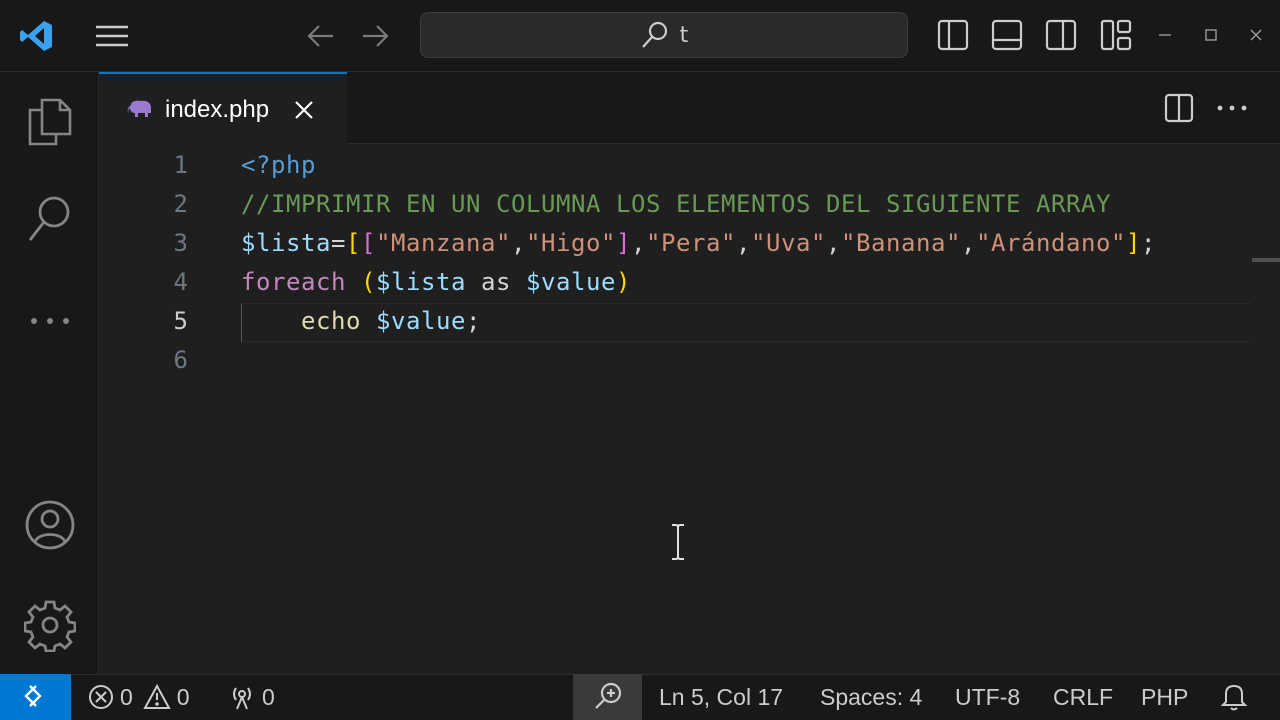 The width and height of the screenshot is (1280, 720). I want to click on more-actions-icon, so click(1232, 108).